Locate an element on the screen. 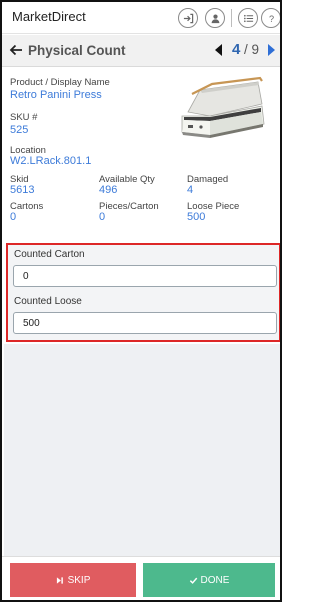  login-icon is located at coordinates (188, 18).